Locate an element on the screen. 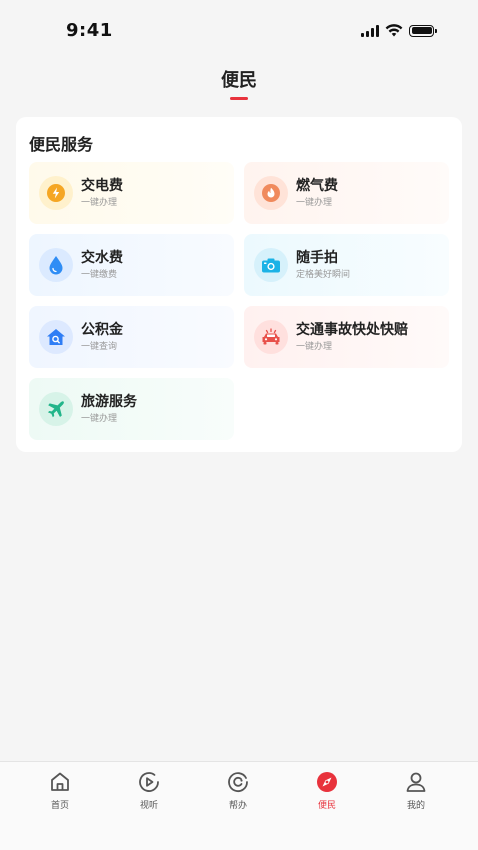 Image resolution: width=478 pixels, height=850 pixels. service-name: 旅游服务 is located at coordinates (109, 401).